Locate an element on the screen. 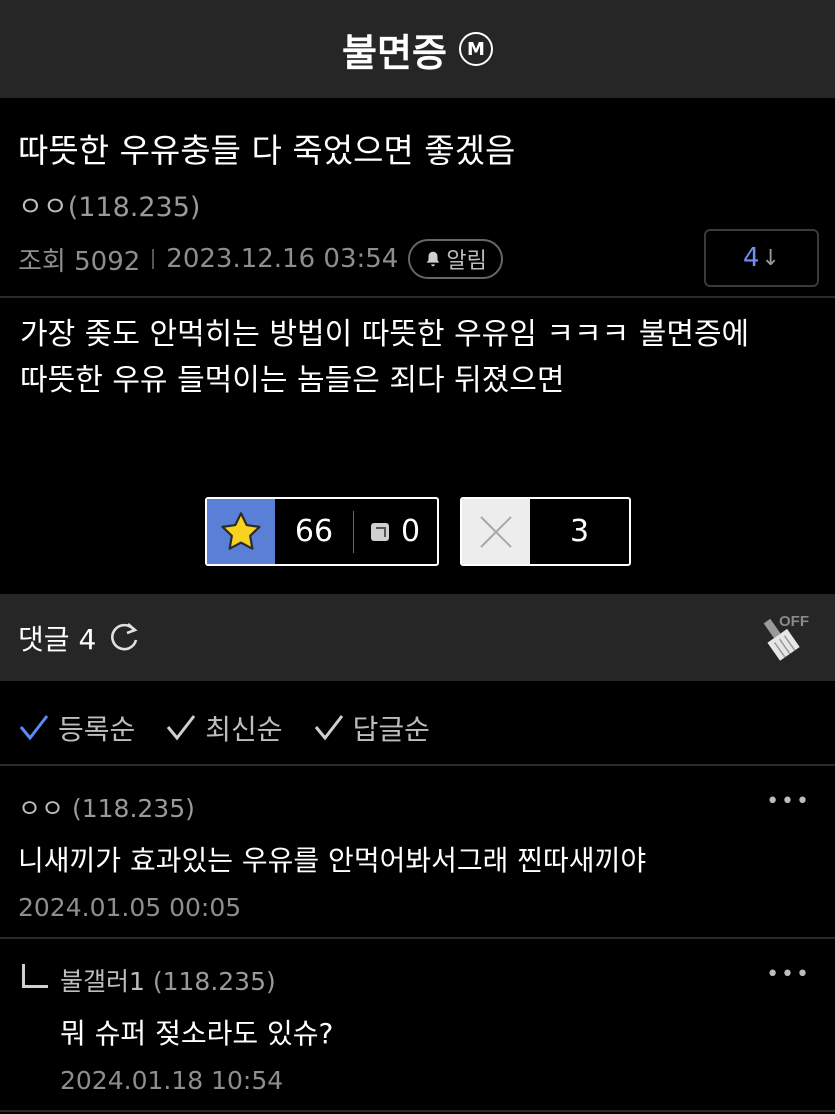  star-icon is located at coordinates (241, 530).